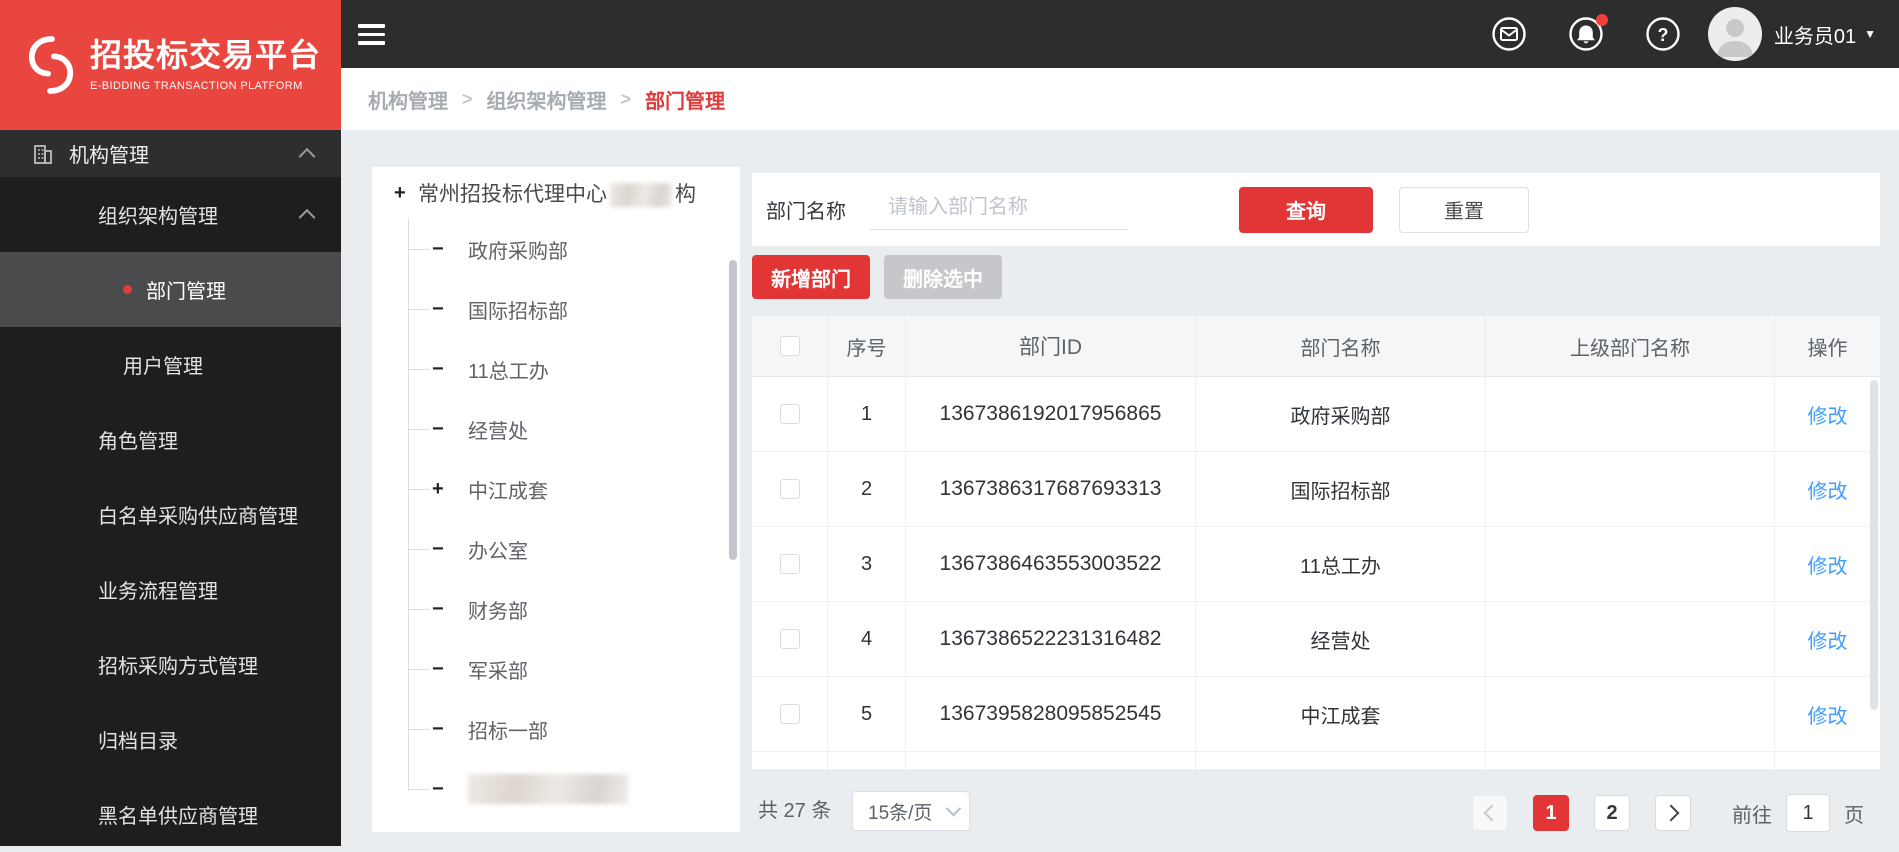 This screenshot has height=852, width=1899. What do you see at coordinates (685, 101) in the screenshot?
I see `breadcrumb-item-current: 部门管理` at bounding box center [685, 101].